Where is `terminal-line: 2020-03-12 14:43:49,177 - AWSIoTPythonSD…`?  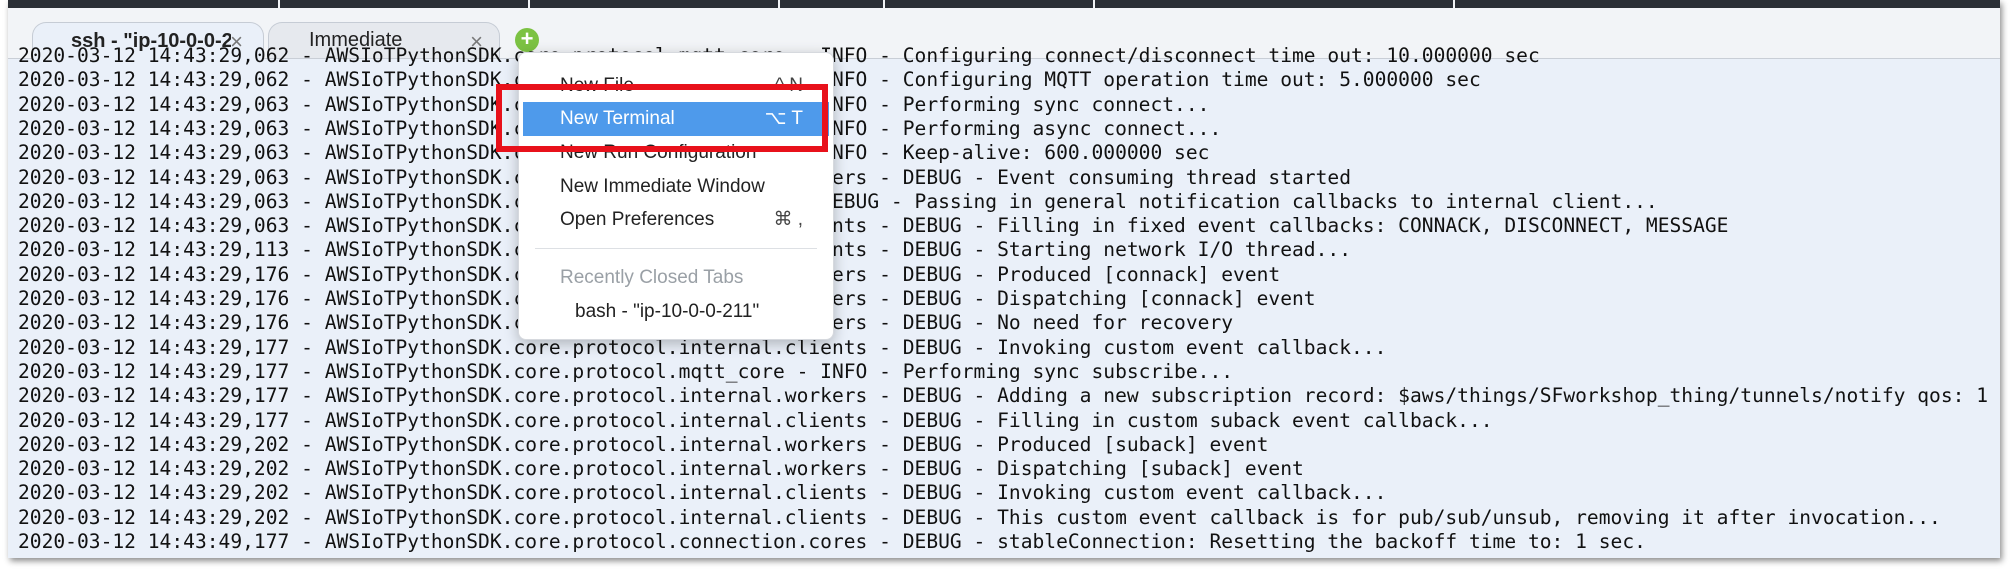 terminal-line: 2020-03-12 14:43:49,177 - AWSIoTPythonSD… is located at coordinates (832, 541).